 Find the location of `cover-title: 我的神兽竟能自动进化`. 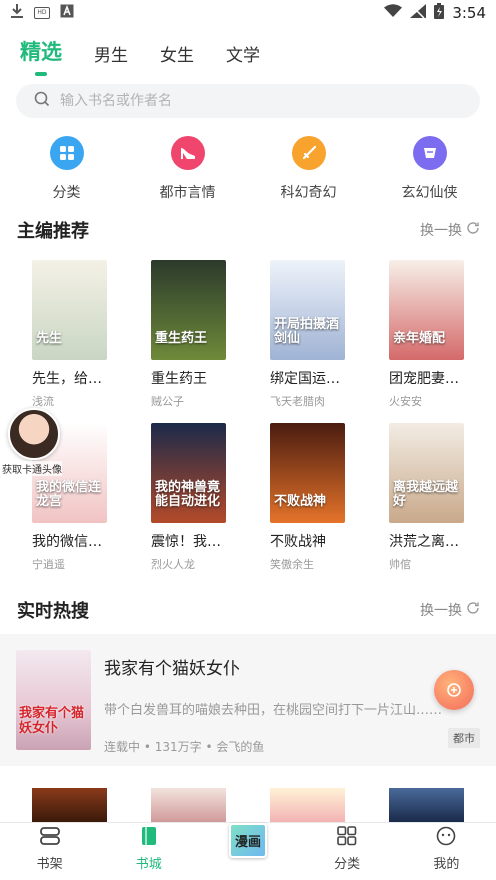

cover-title: 我的神兽竟能自动进化 is located at coordinates (188, 494).